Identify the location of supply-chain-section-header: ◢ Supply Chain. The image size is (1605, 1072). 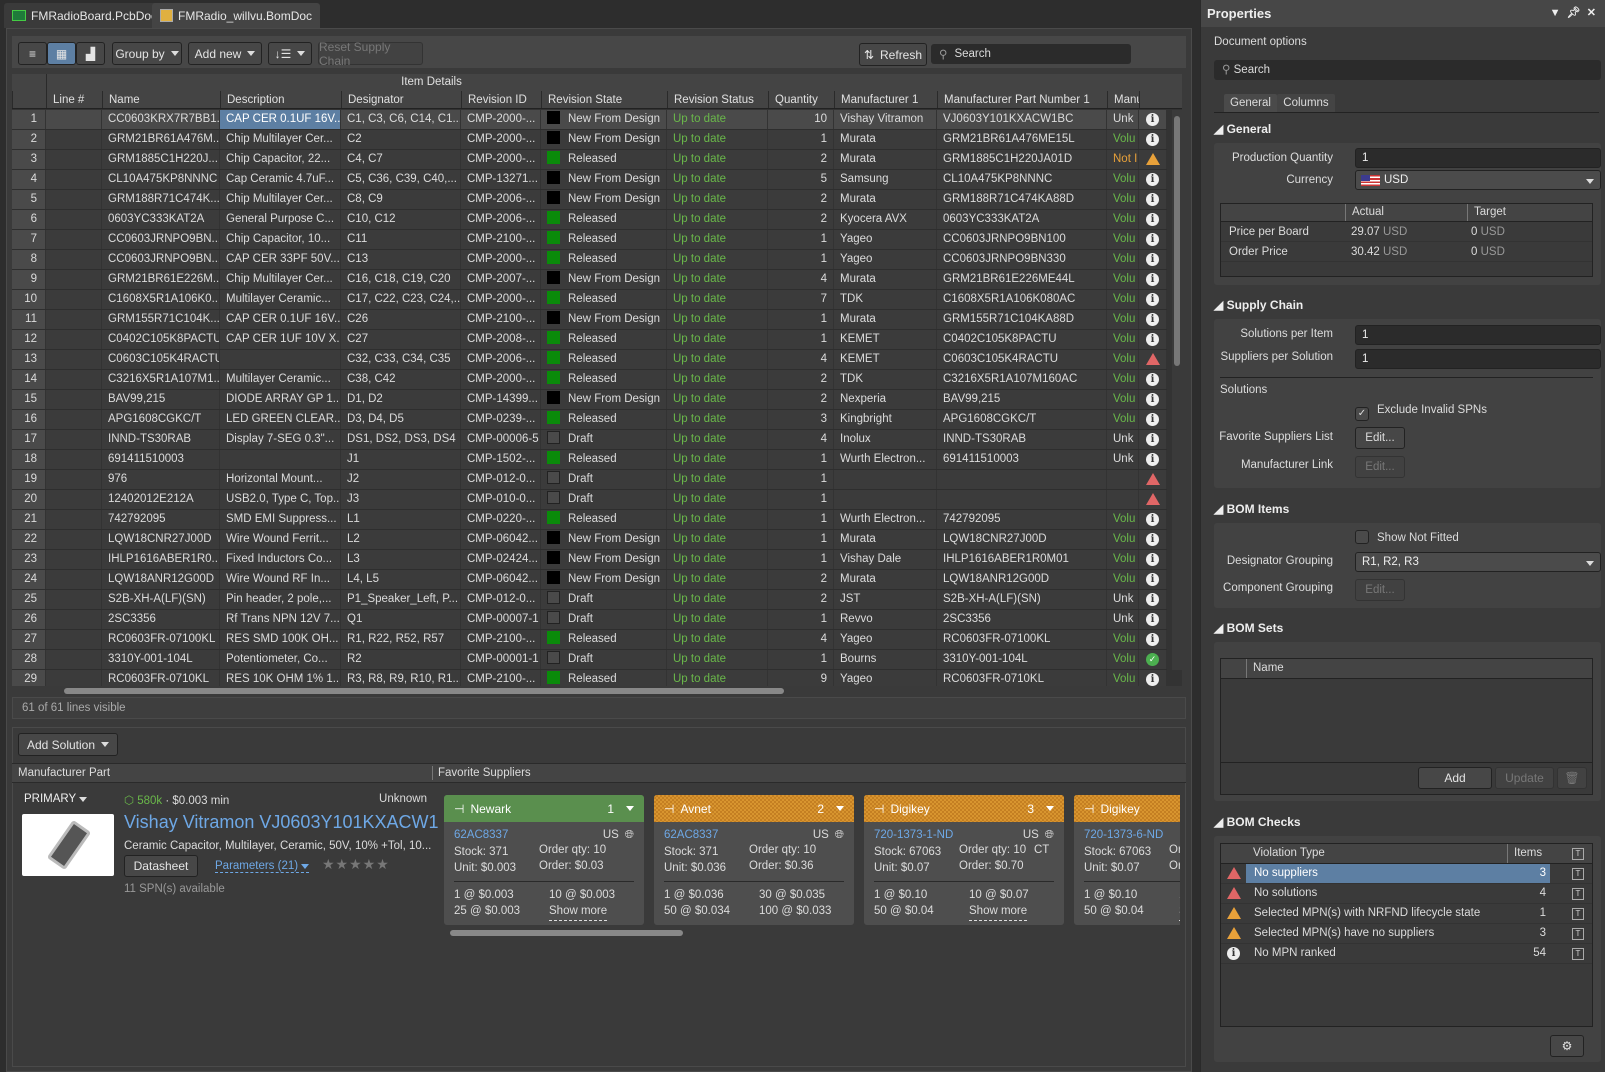
(1258, 305).